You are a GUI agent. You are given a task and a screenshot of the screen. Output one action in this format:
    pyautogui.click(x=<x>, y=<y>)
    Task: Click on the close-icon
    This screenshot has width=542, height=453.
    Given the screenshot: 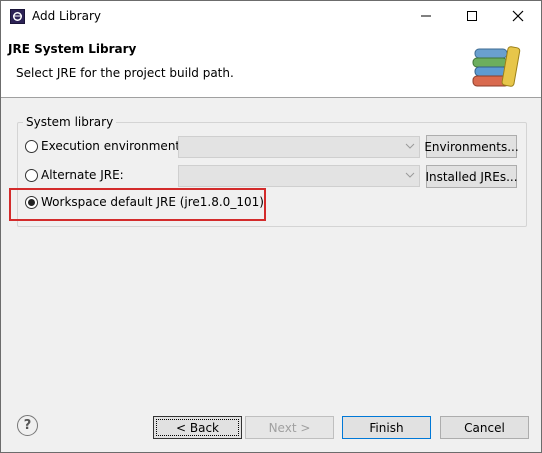 What is the action you would take?
    pyautogui.click(x=518, y=16)
    